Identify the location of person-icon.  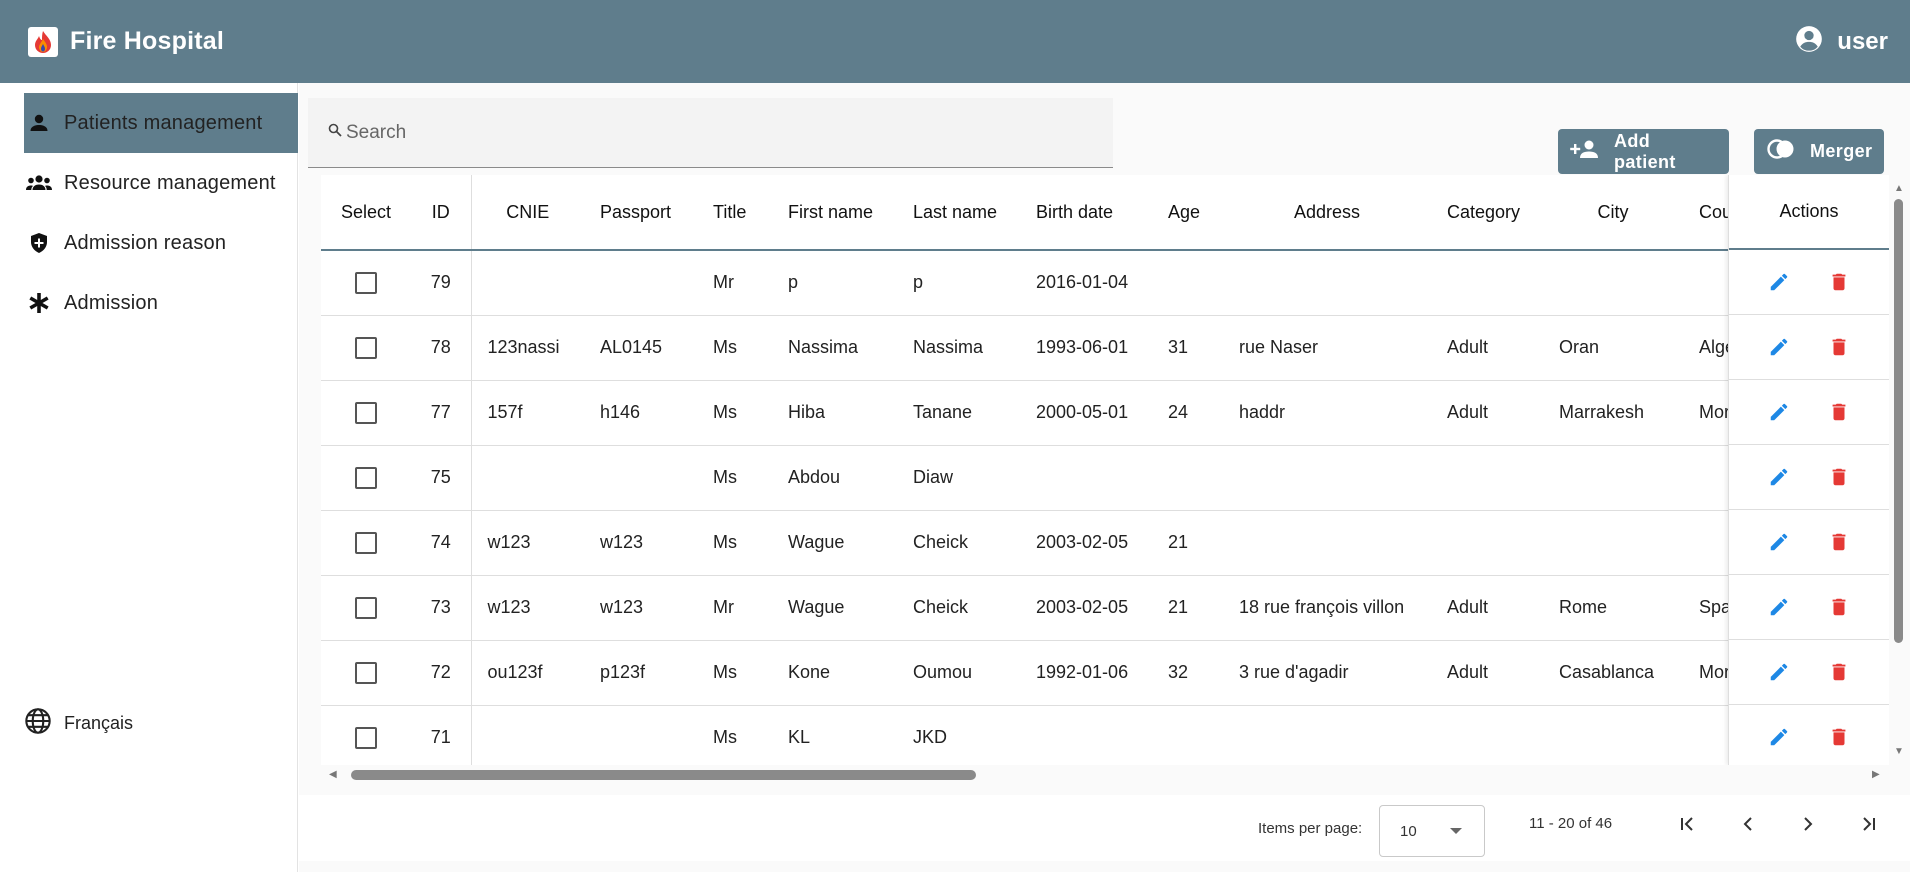
(39, 123).